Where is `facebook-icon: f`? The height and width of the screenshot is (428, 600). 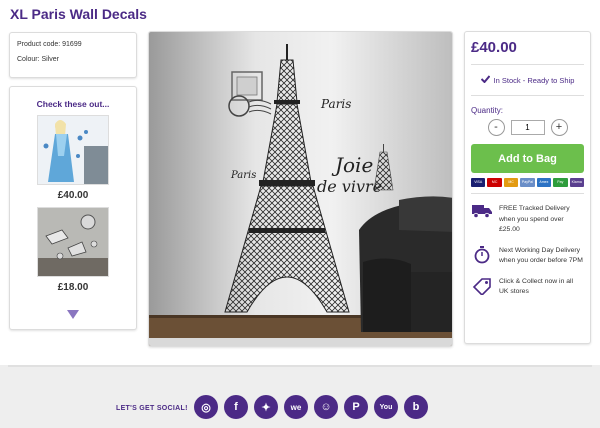
facebook-icon: f is located at coordinates (236, 407).